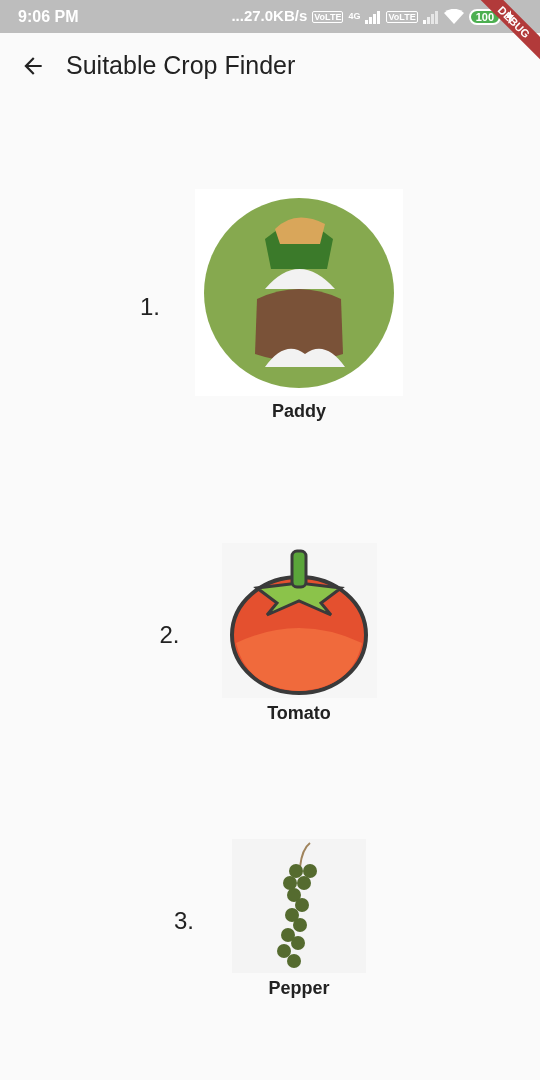  I want to click on item-number: 1., so click(150, 307).